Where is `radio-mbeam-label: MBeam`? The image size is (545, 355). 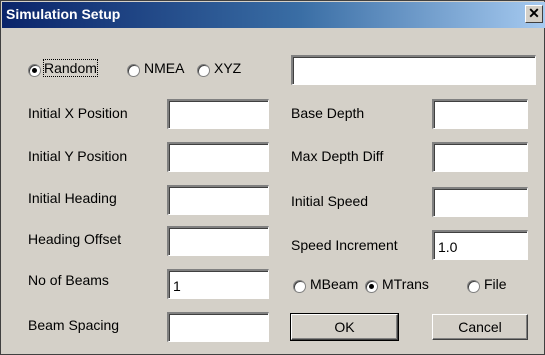
radio-mbeam-label: MBeam is located at coordinates (334, 284).